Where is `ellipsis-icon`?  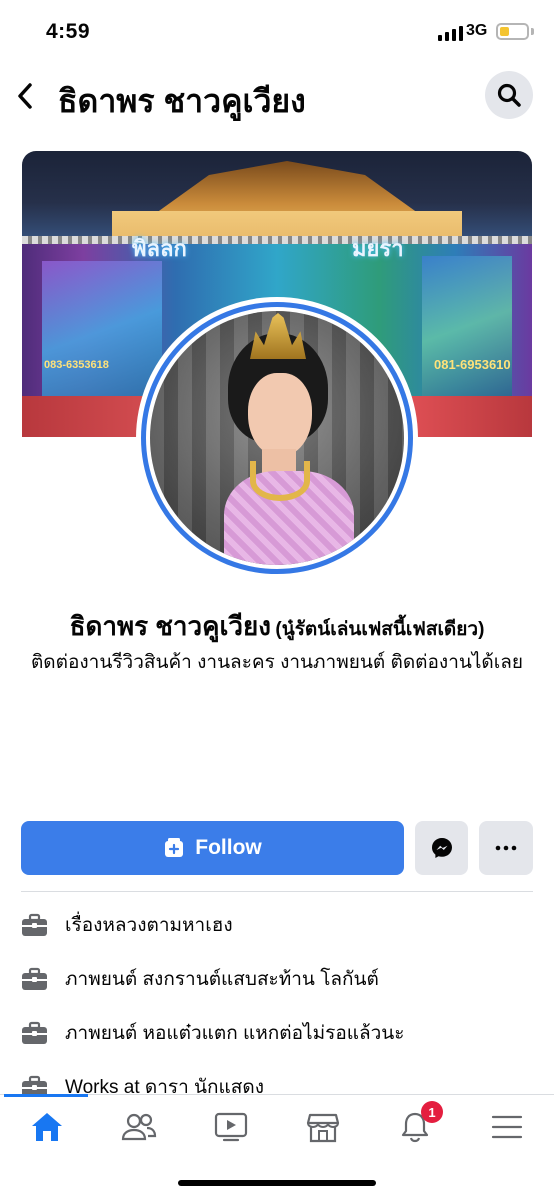 ellipsis-icon is located at coordinates (506, 848).